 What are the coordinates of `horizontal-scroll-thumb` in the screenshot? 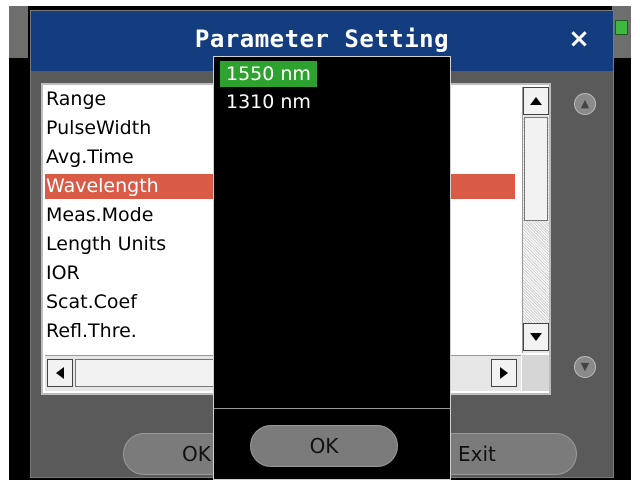 It's located at (150, 373).